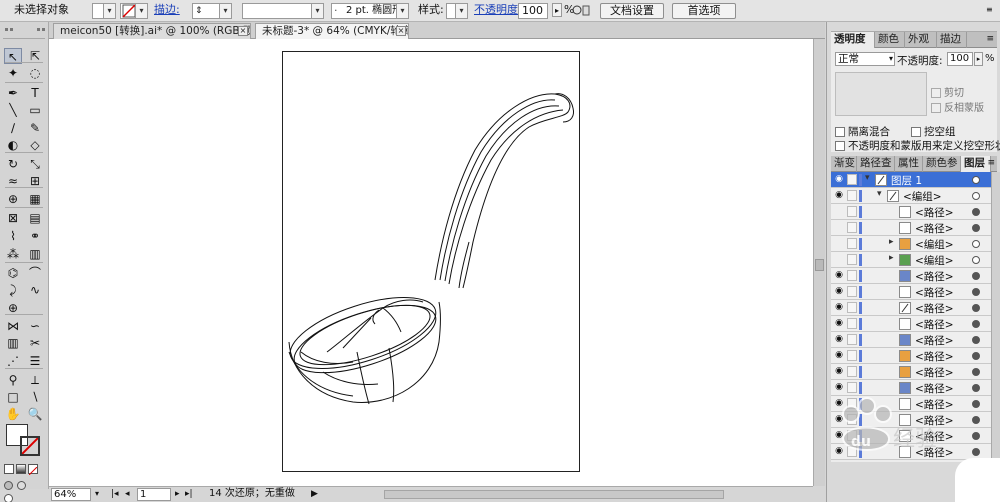 The width and height of the screenshot is (1000, 502). What do you see at coordinates (21, 469) in the screenshot?
I see `gradient-mode-icon` at bounding box center [21, 469].